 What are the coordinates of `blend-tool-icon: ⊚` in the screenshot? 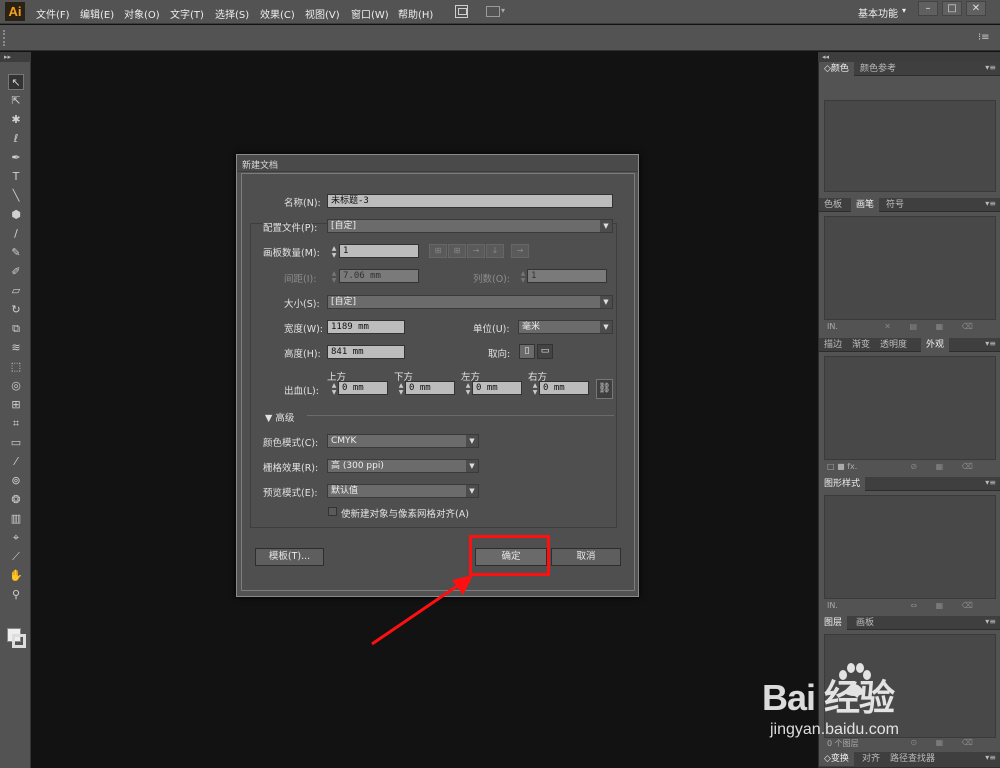 It's located at (16, 481).